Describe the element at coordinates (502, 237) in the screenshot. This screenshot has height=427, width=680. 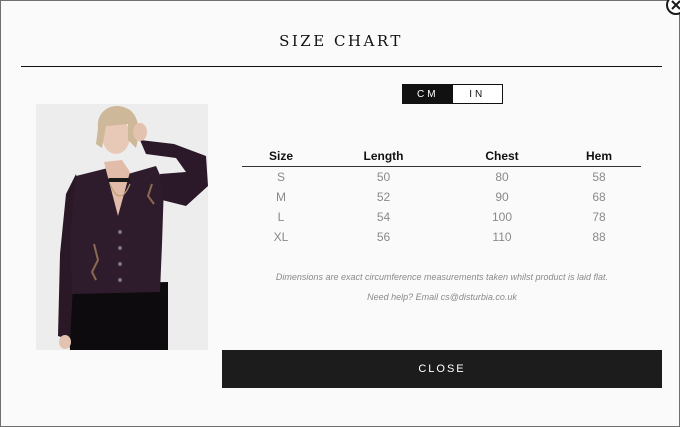
I see `cell-chest: 110` at that location.